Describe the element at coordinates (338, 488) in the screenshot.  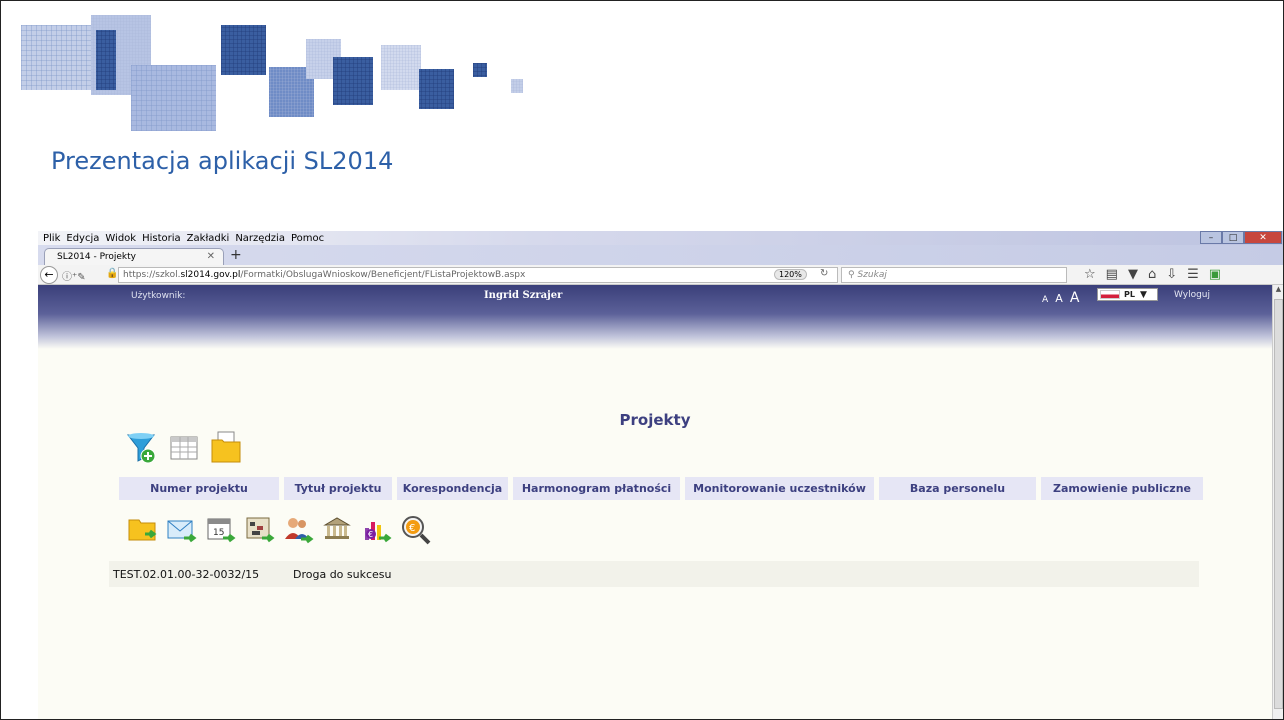
I see `column-header-tytul: Tytuł projektu` at that location.